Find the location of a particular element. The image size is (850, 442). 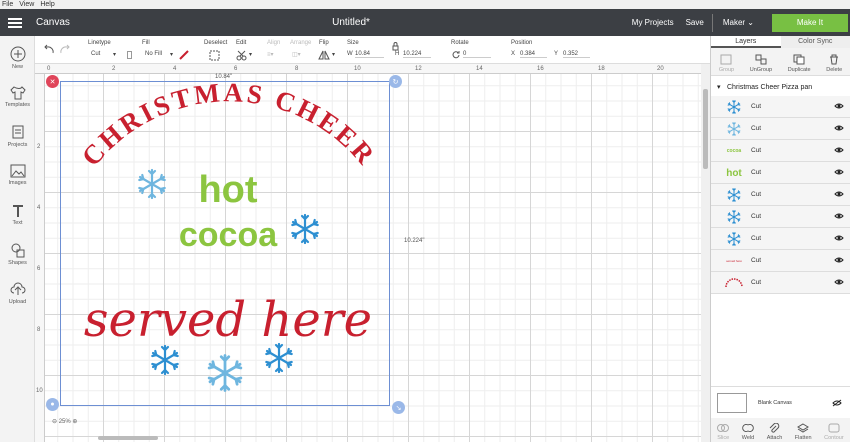

sidebar-item-projects: Projects is located at coordinates (17, 136).